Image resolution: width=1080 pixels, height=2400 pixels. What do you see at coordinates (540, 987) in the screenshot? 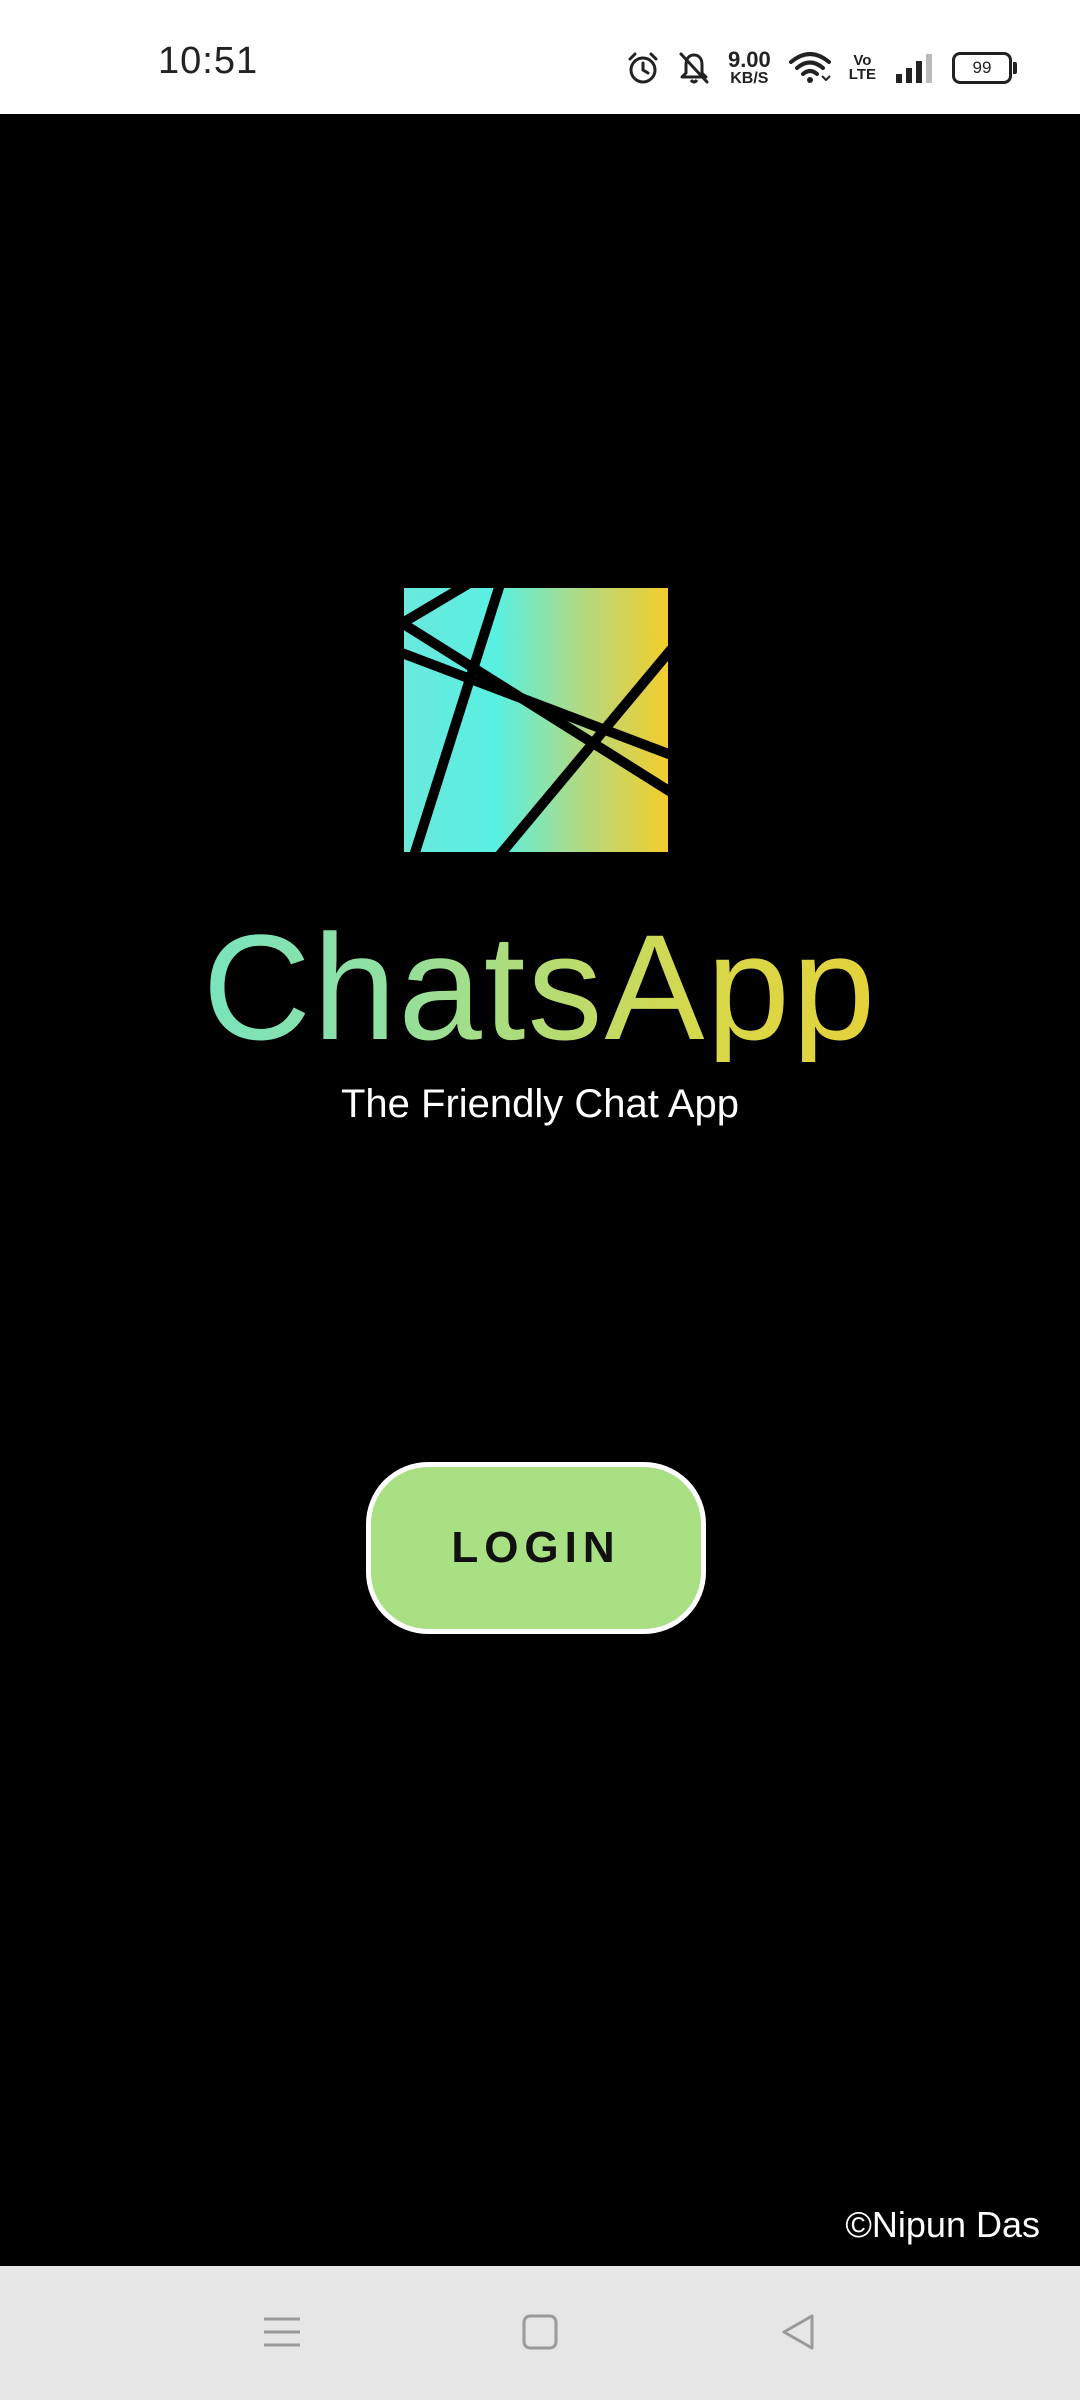
I see `app-name: ChatsApp` at bounding box center [540, 987].